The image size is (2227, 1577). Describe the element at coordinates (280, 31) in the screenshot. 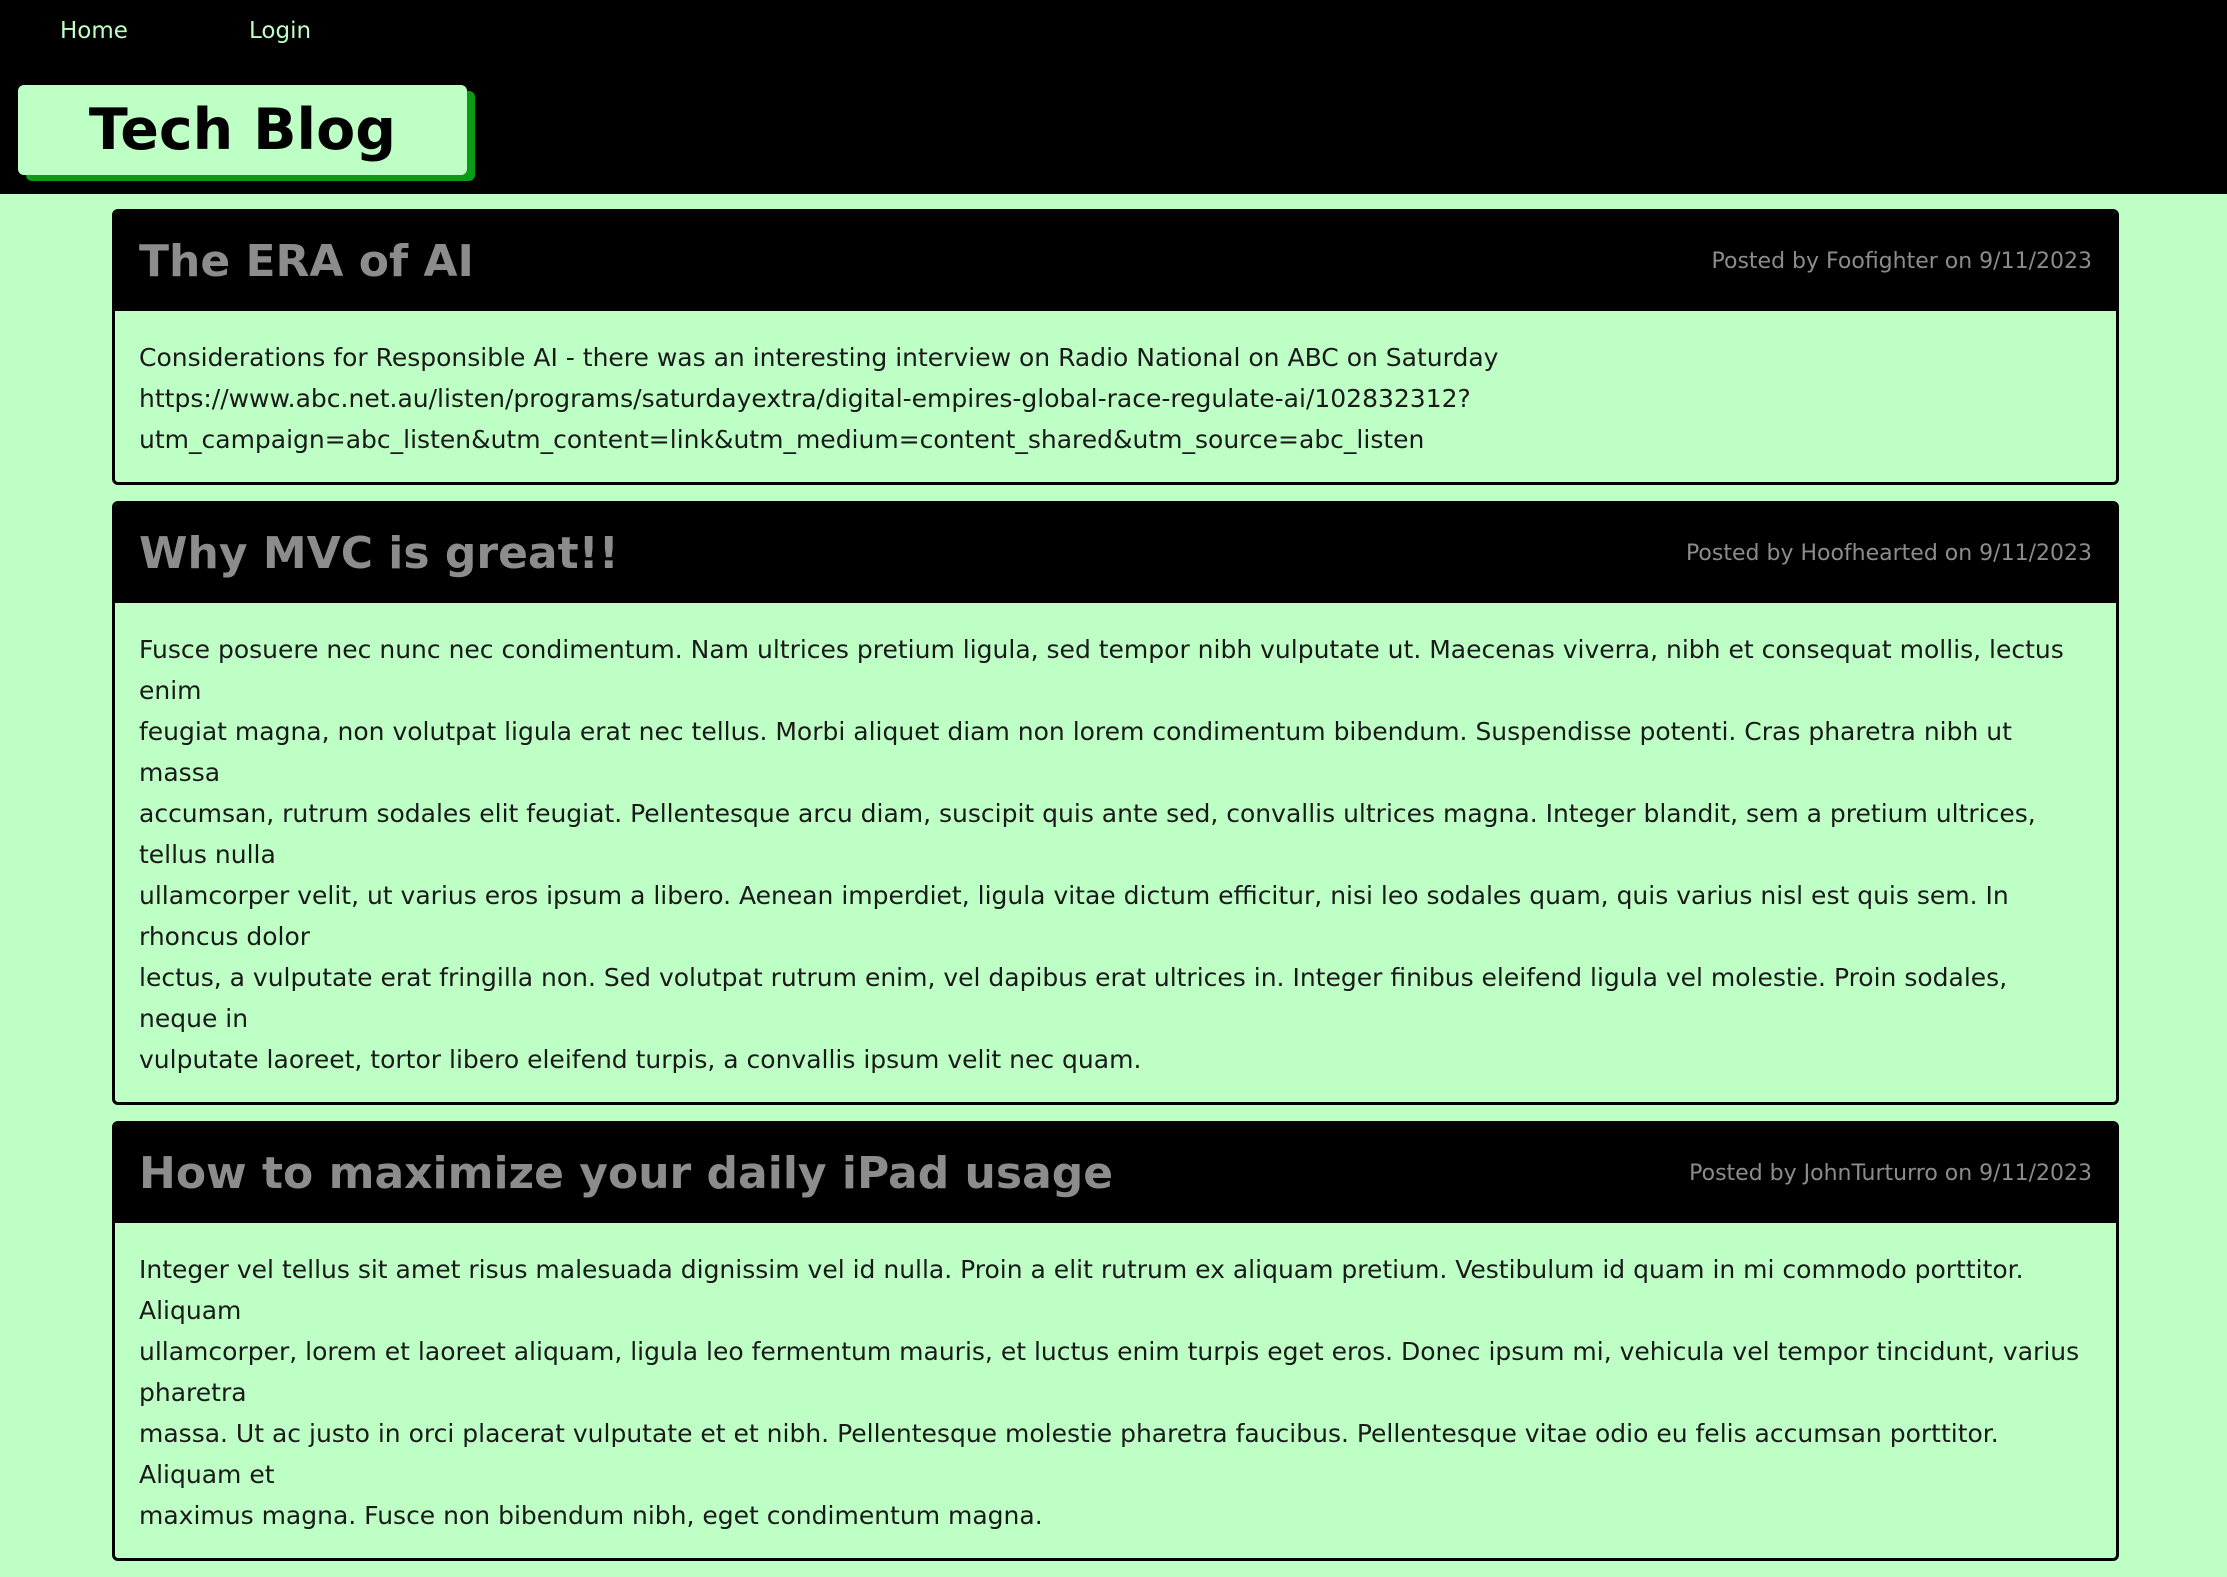

I see `nav-login-link: Login` at that location.